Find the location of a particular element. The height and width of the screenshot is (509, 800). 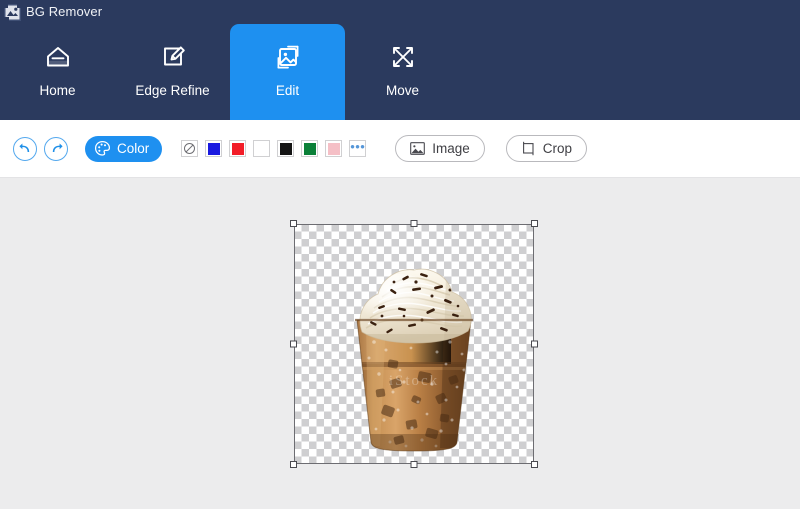

edit-toolbar: Color ••• Image Crop is located at coordinates (400, 149).